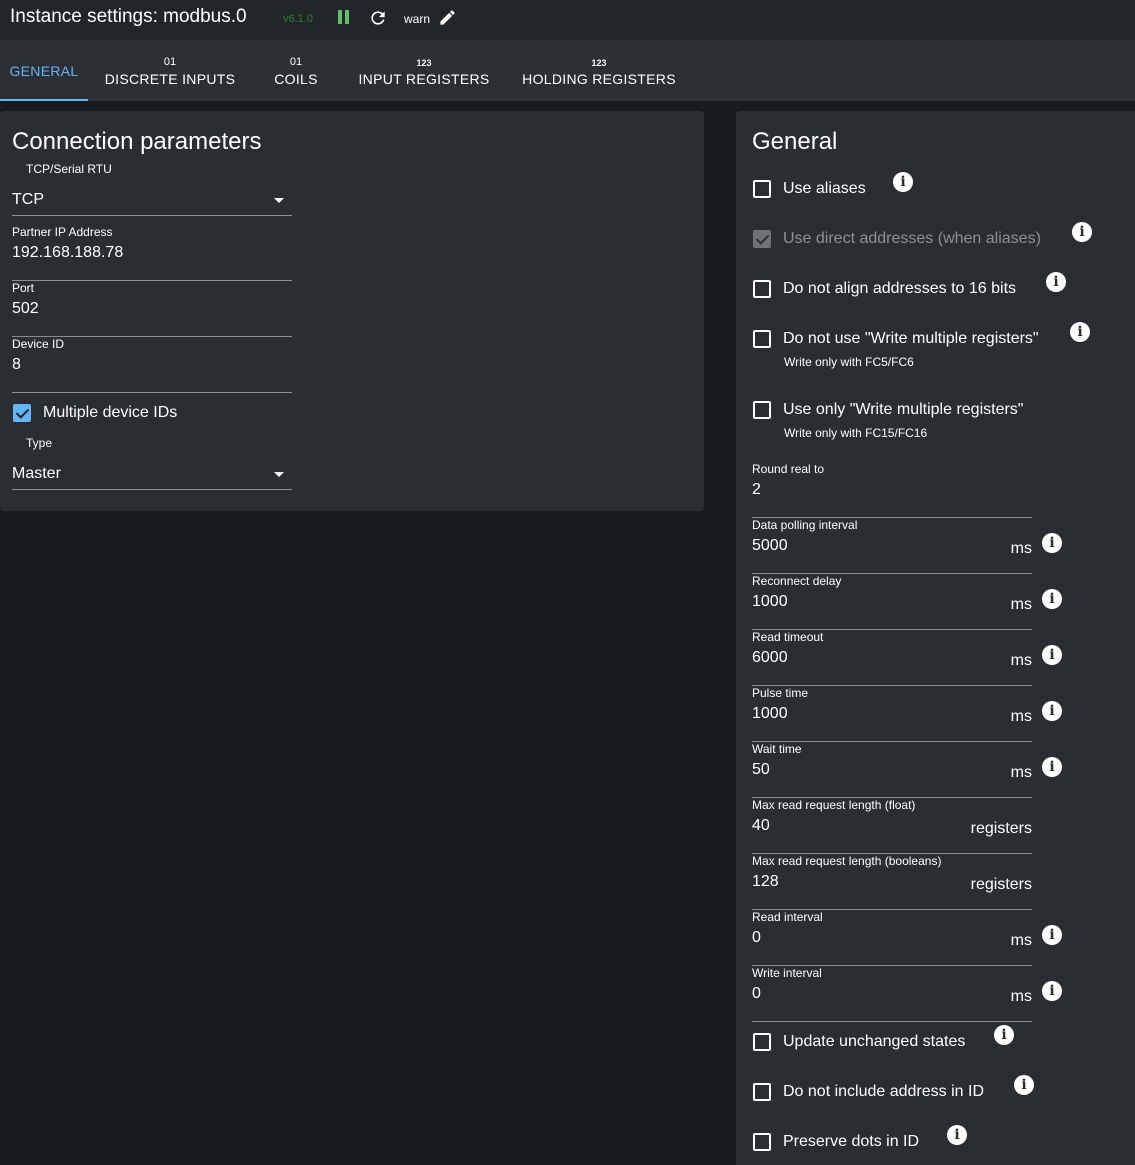  I want to click on ip-address-field: Partner IP Address 192.168.188.78, so click(152, 253).